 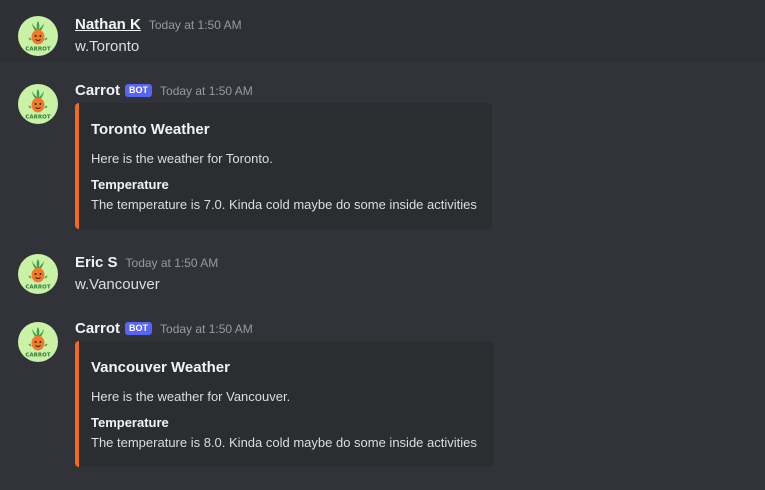 I want to click on embed-description: Here is the weather for Vancouver., so click(x=191, y=396).